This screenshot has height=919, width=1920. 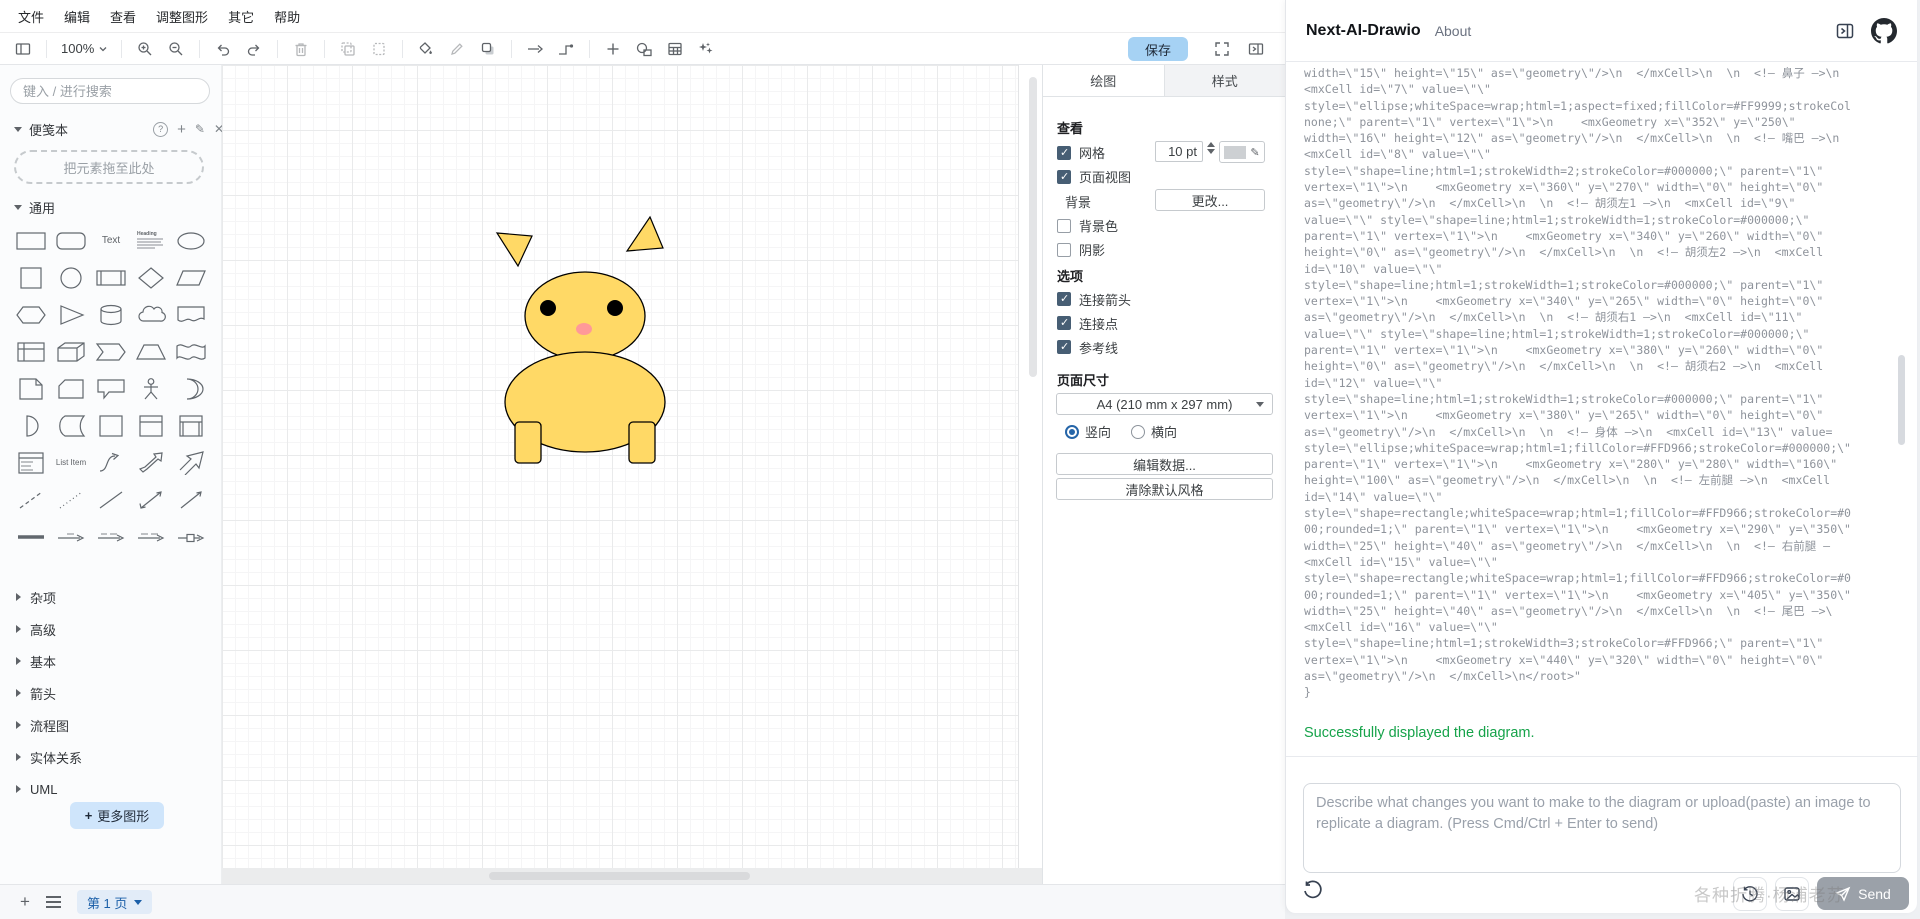 I want to click on add-icon: +, so click(x=181, y=129).